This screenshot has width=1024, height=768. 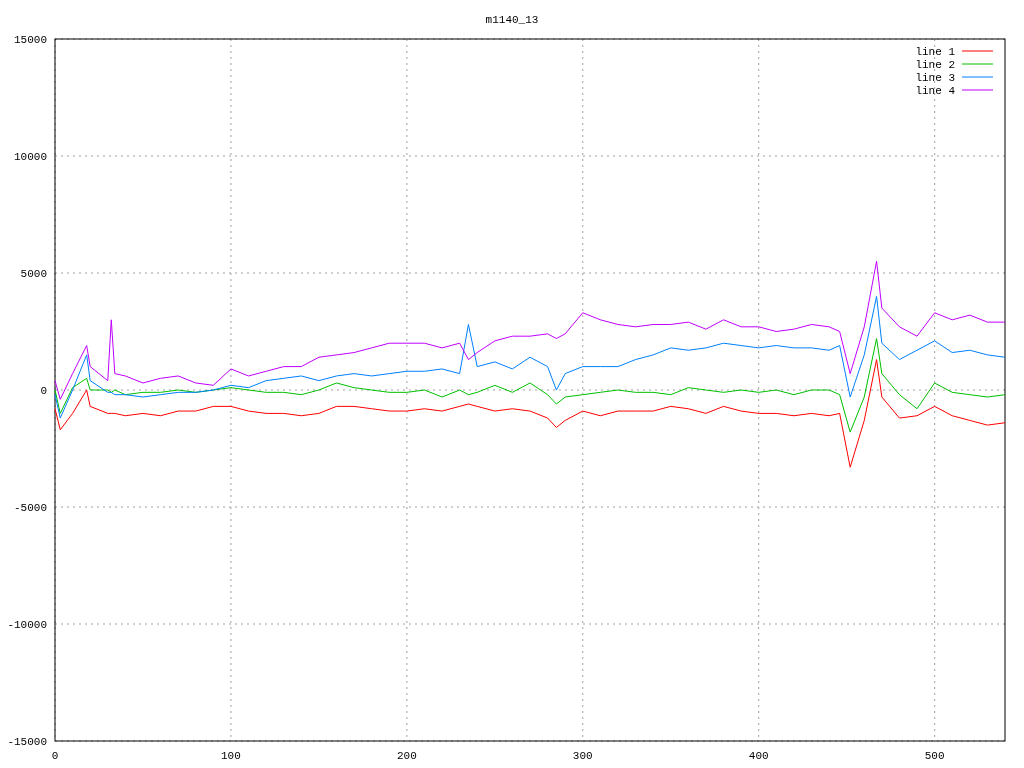 What do you see at coordinates (935, 78) in the screenshot?
I see `legend-label: line 3` at bounding box center [935, 78].